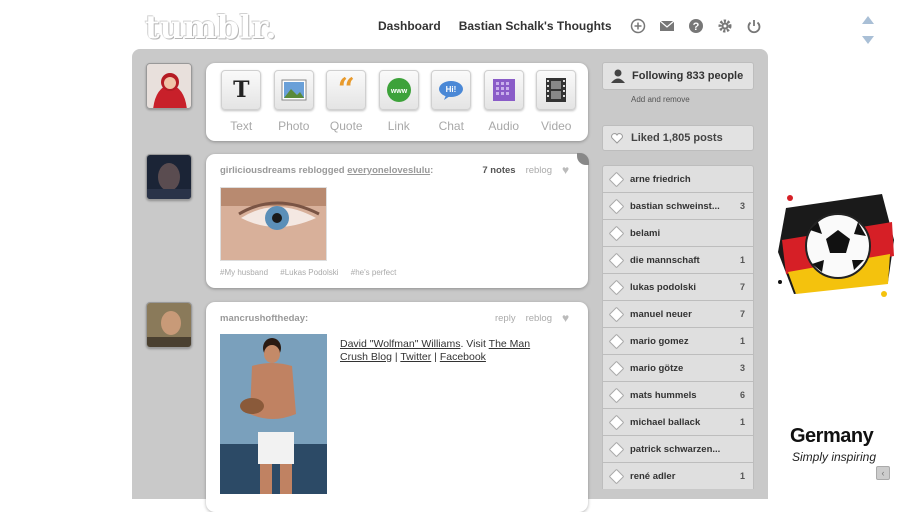 The height and width of the screenshot is (512, 900). Describe the element at coordinates (398, 126) in the screenshot. I see `post-type-label: Link` at that location.